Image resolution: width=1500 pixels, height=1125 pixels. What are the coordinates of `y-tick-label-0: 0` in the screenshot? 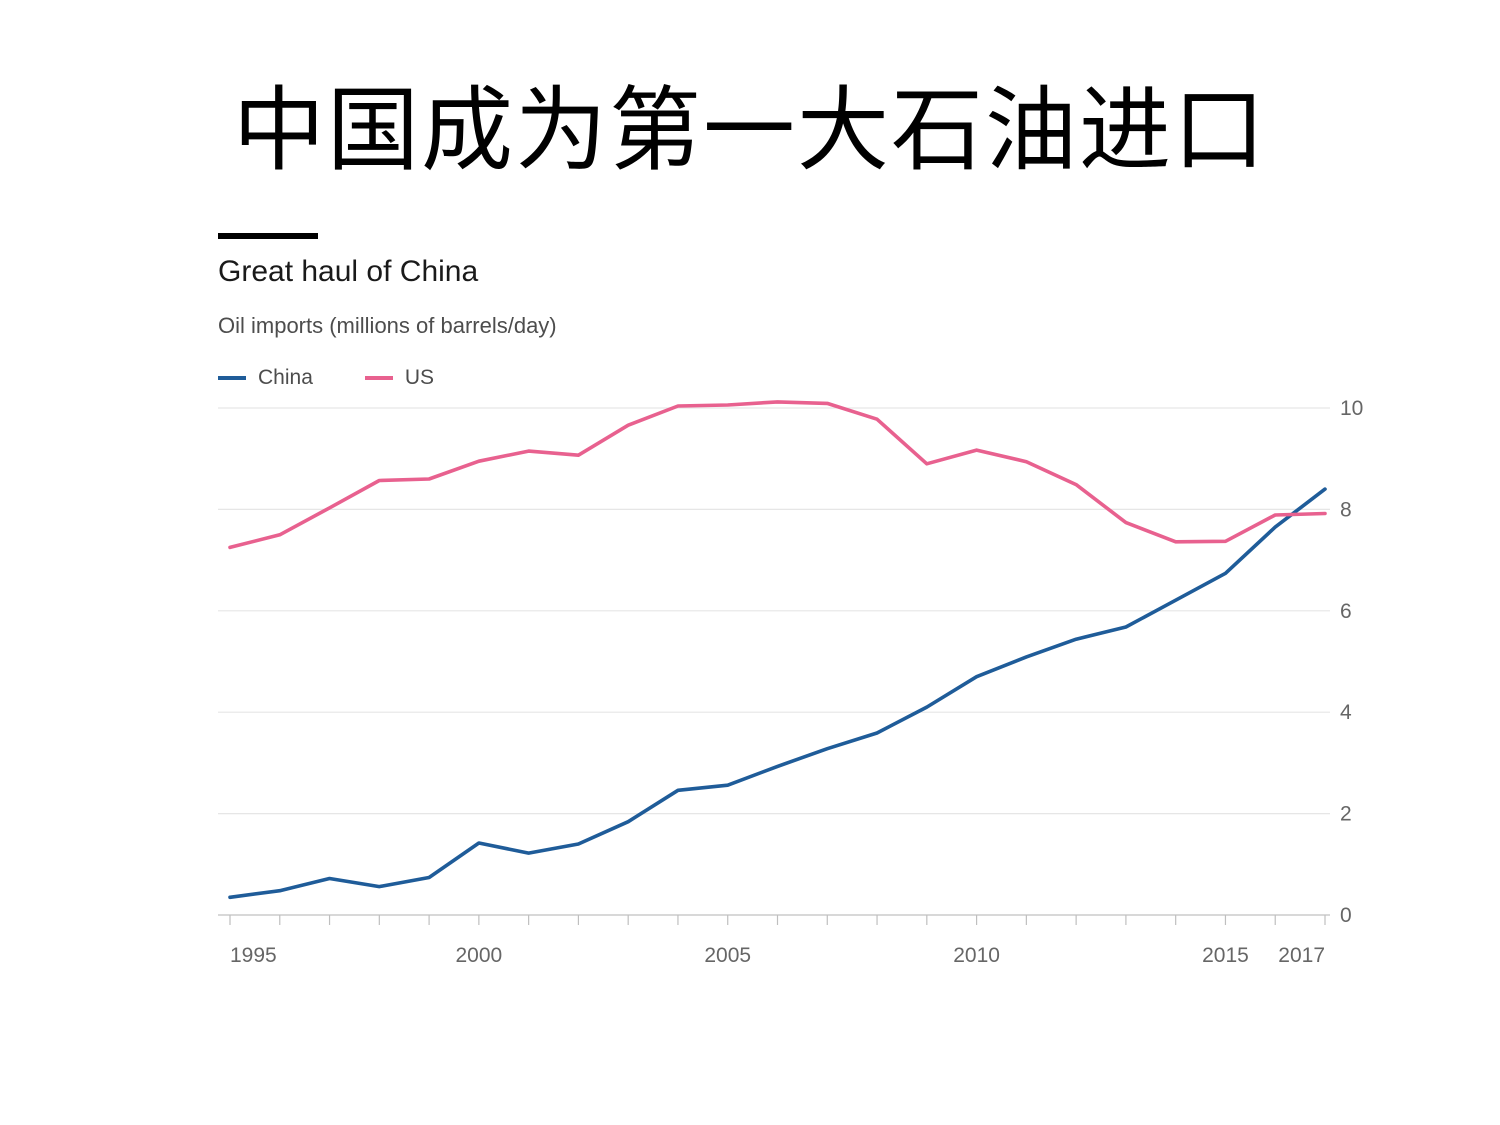 It's located at (1346, 915).